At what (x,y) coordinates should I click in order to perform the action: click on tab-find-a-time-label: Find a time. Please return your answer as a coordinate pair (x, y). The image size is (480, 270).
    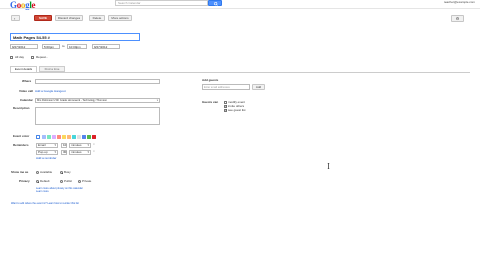
    Looking at the image, I should click on (52, 69).